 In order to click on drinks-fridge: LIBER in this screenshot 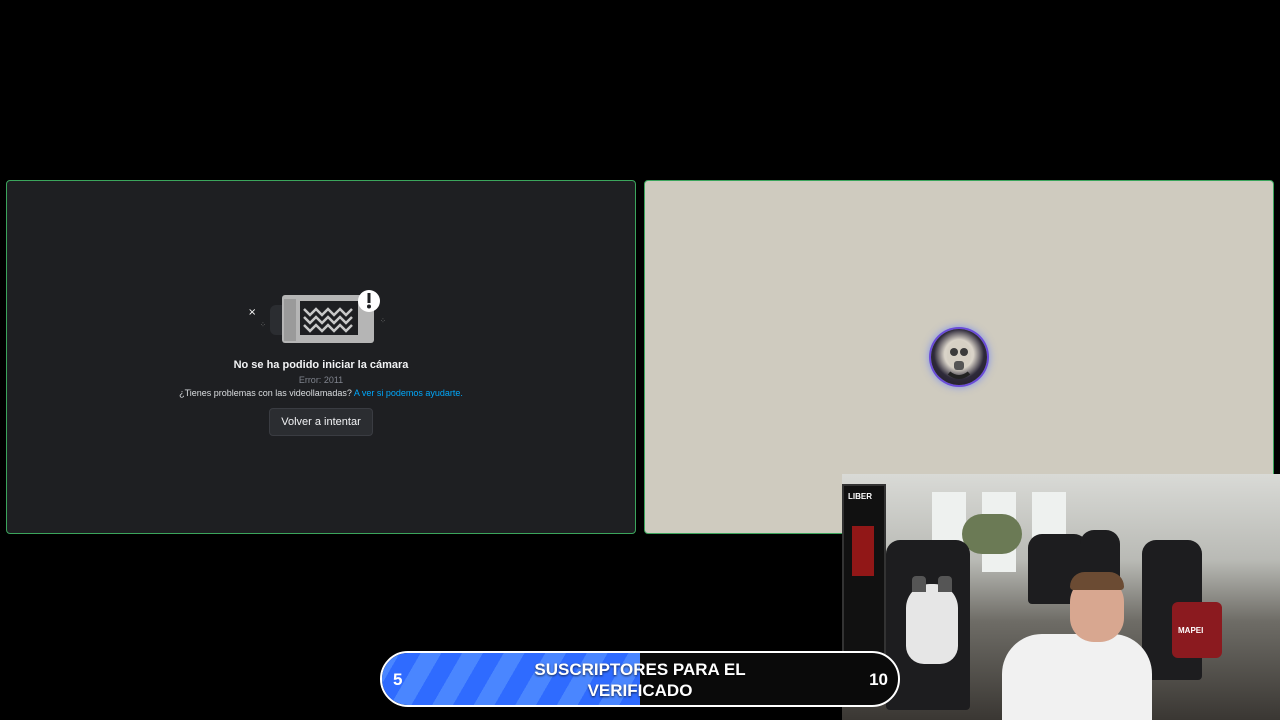, I will do `click(864, 581)`.